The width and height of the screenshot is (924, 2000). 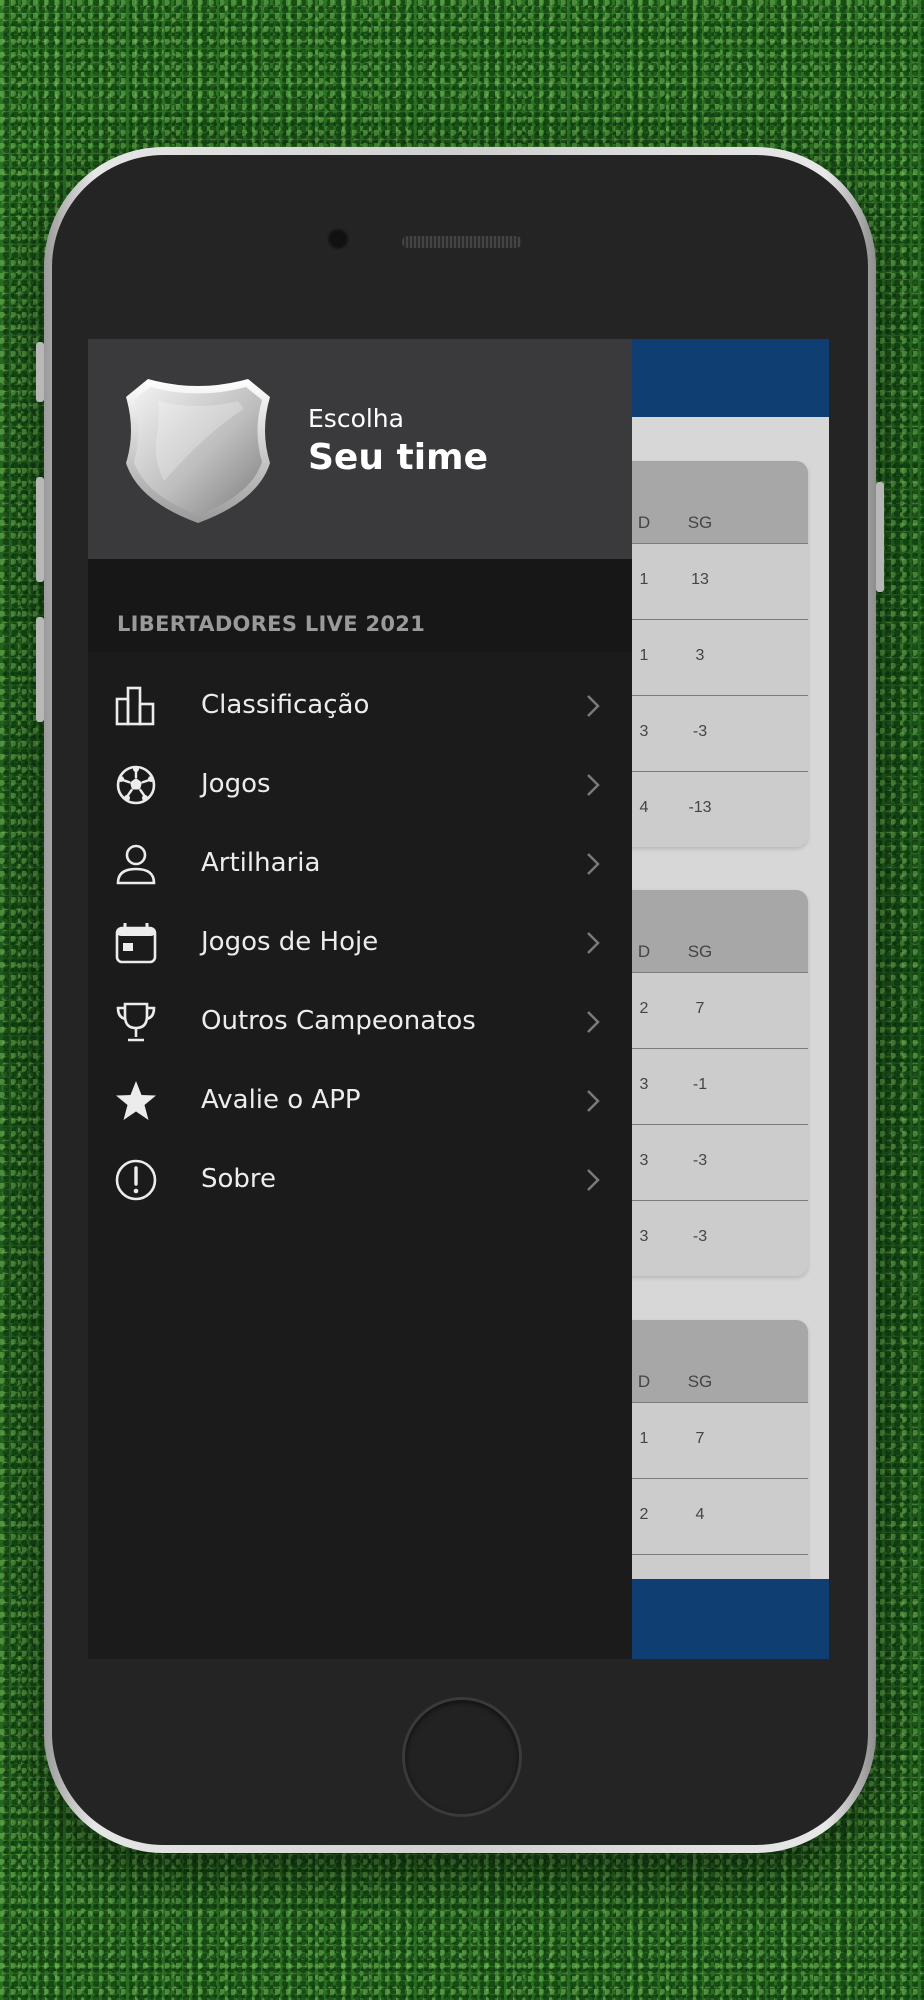 What do you see at coordinates (356, 418) in the screenshot?
I see `header-subtitle: Escolha` at bounding box center [356, 418].